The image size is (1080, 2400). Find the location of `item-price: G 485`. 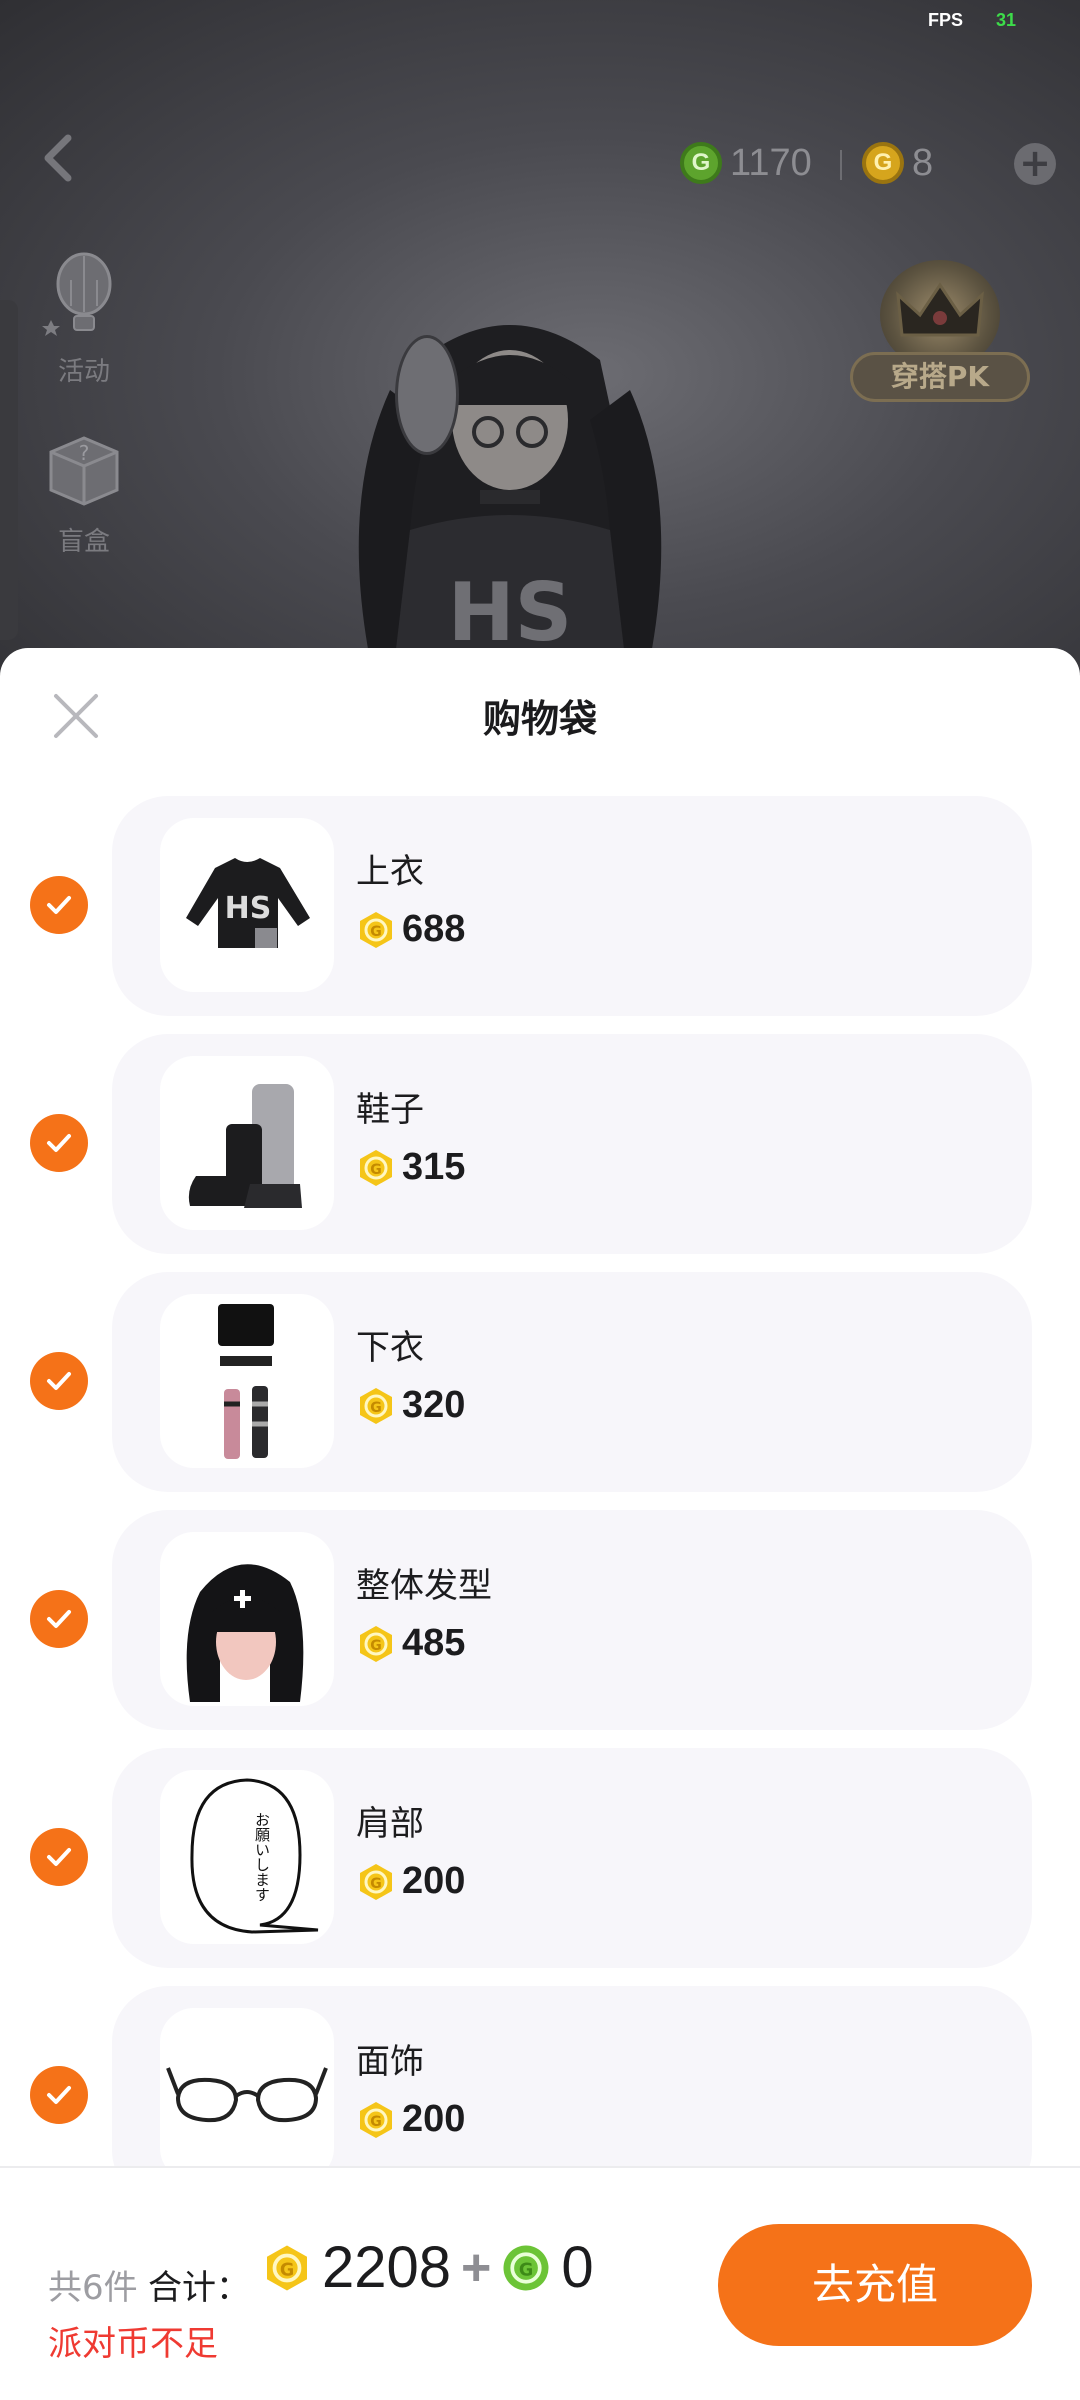

item-price: G 485 is located at coordinates (410, 1643).